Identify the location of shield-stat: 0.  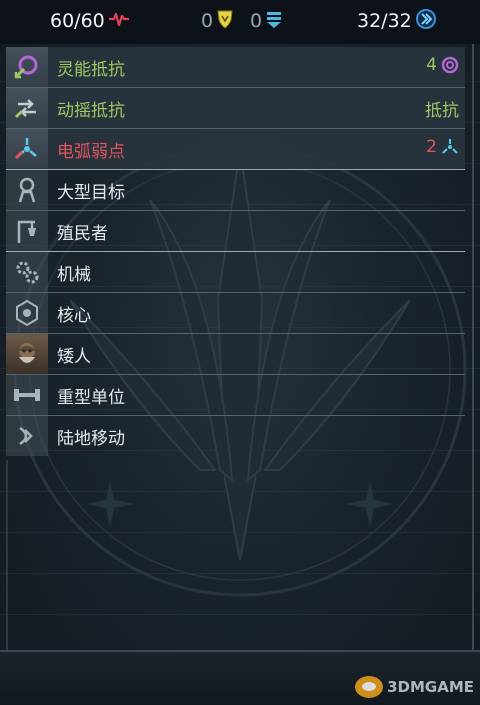
(266, 21).